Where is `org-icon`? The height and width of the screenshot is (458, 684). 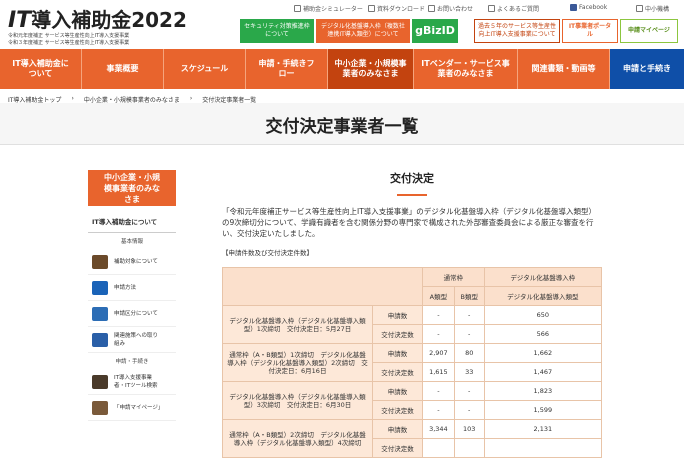
org-icon is located at coordinates (639, 8).